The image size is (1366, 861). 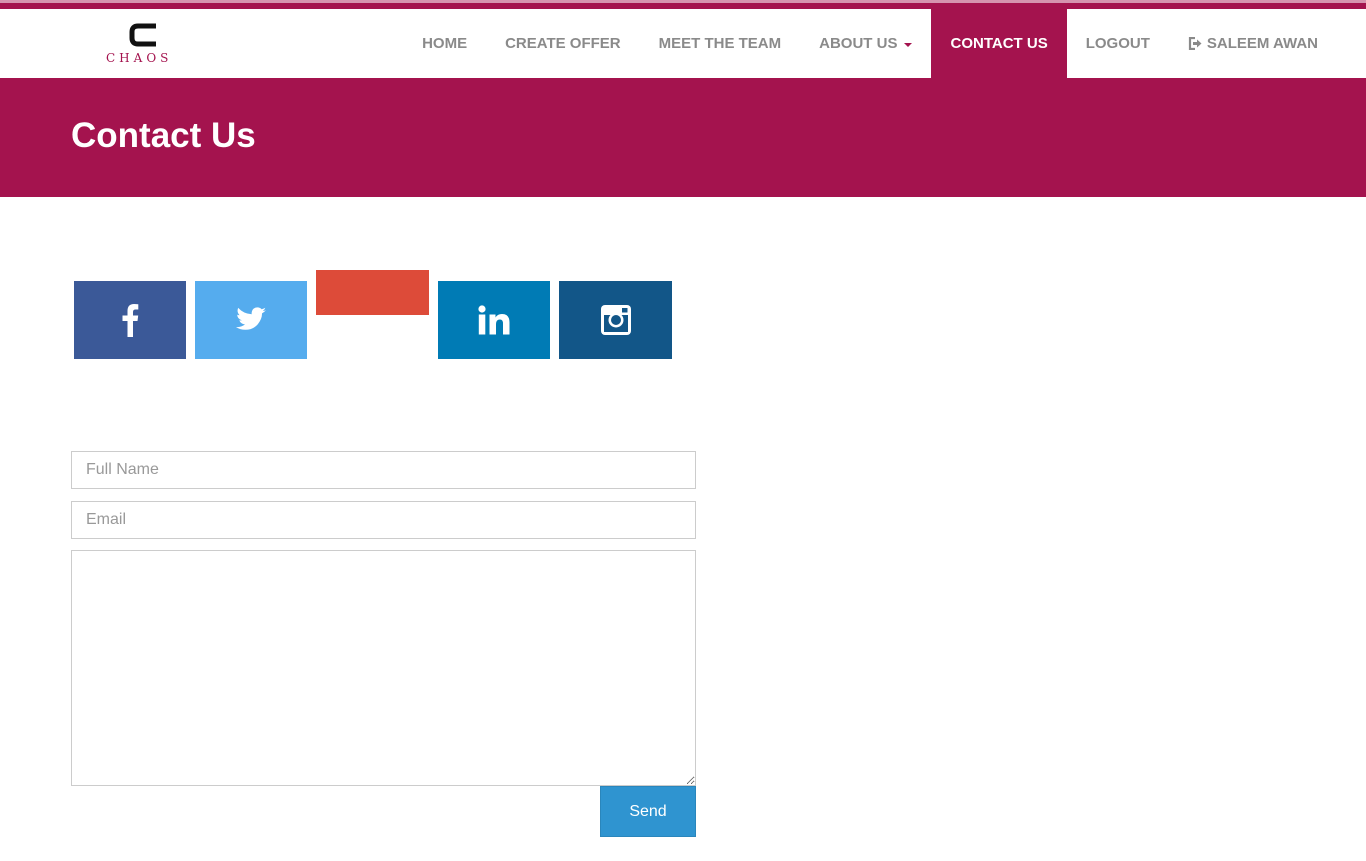 I want to click on nav-user-name: SALEEM AWAN, so click(x=1262, y=43).